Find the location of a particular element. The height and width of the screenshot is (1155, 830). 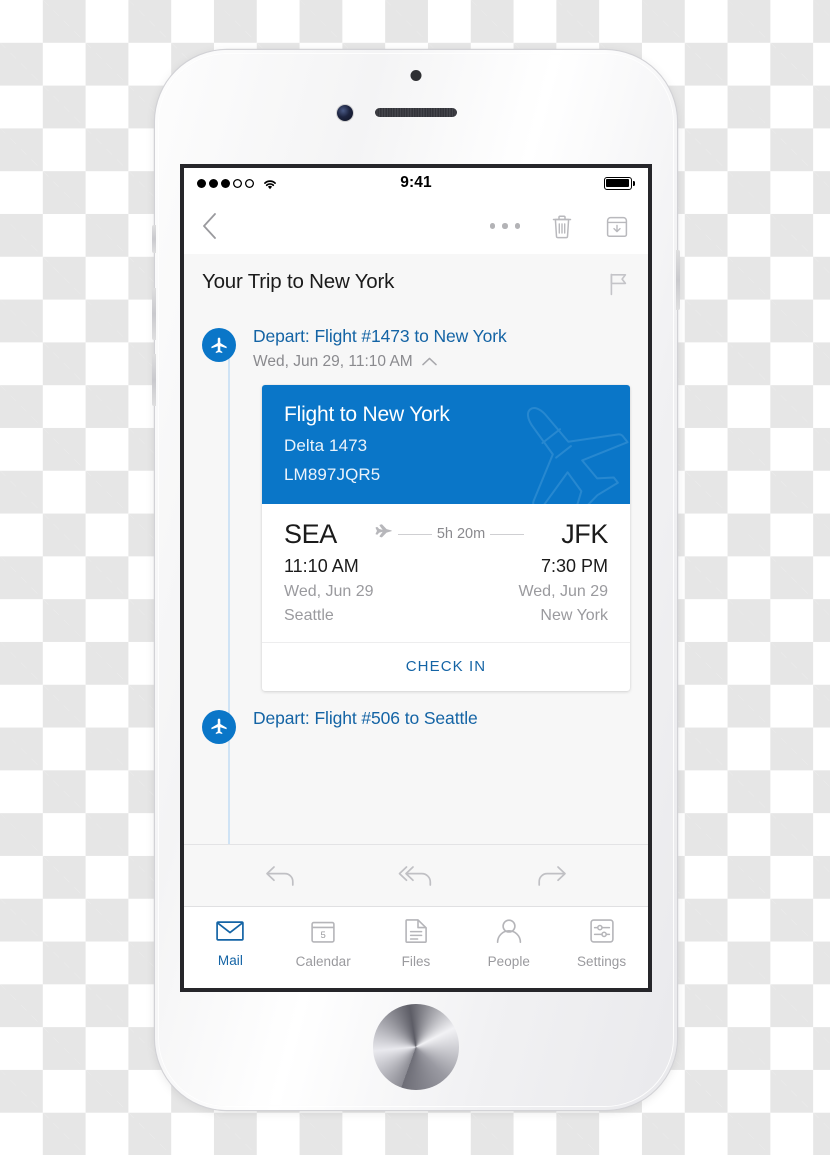

tab-label: Mail is located at coordinates (230, 960).